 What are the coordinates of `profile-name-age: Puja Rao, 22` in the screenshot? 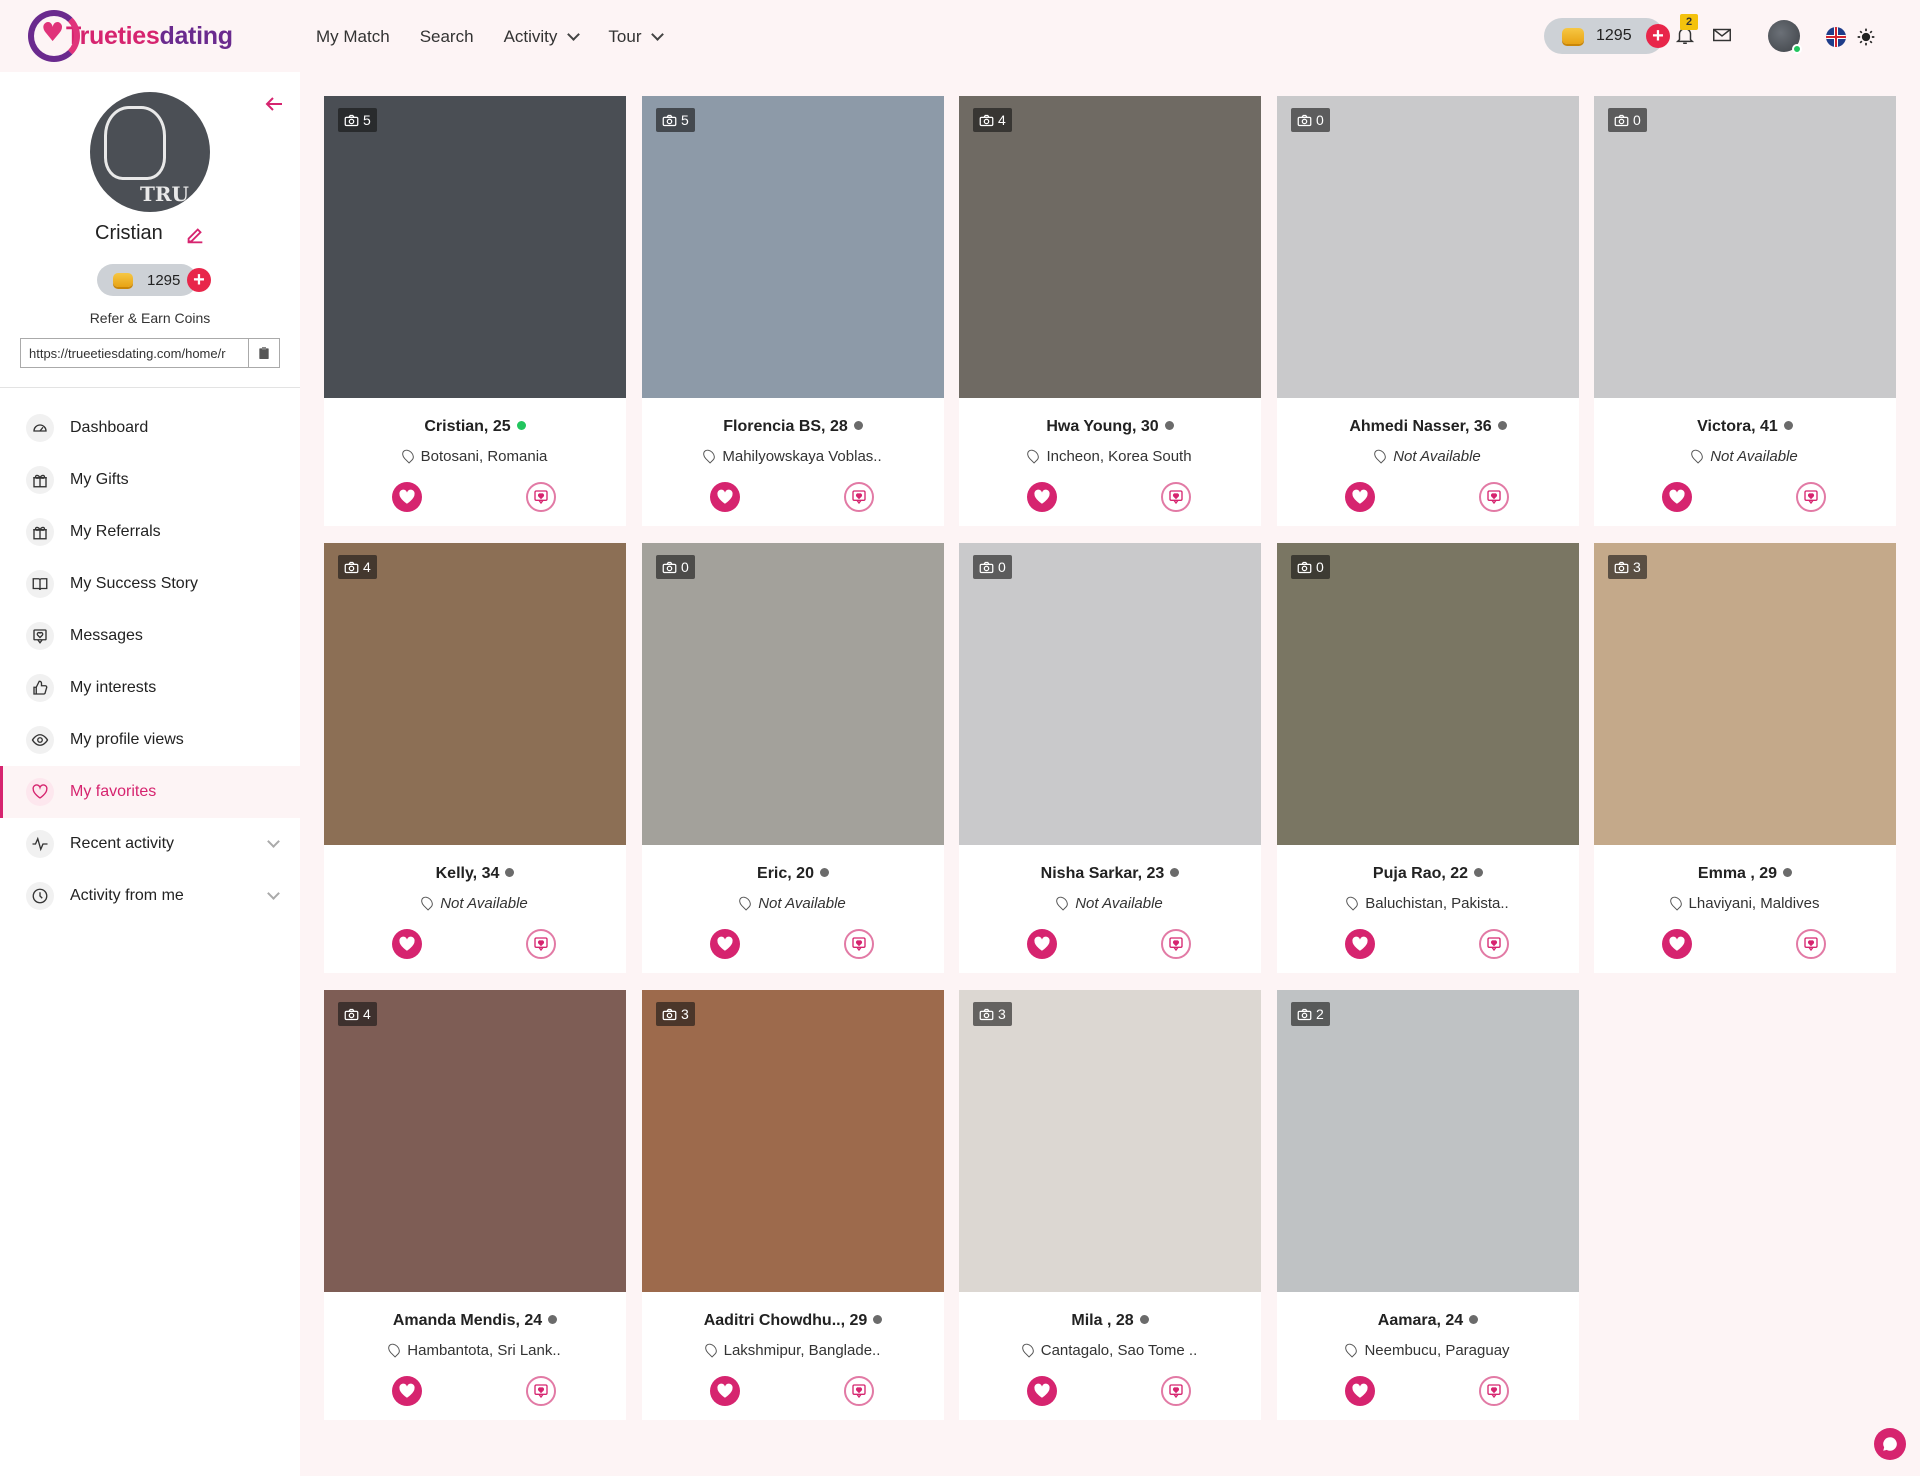 It's located at (1428, 874).